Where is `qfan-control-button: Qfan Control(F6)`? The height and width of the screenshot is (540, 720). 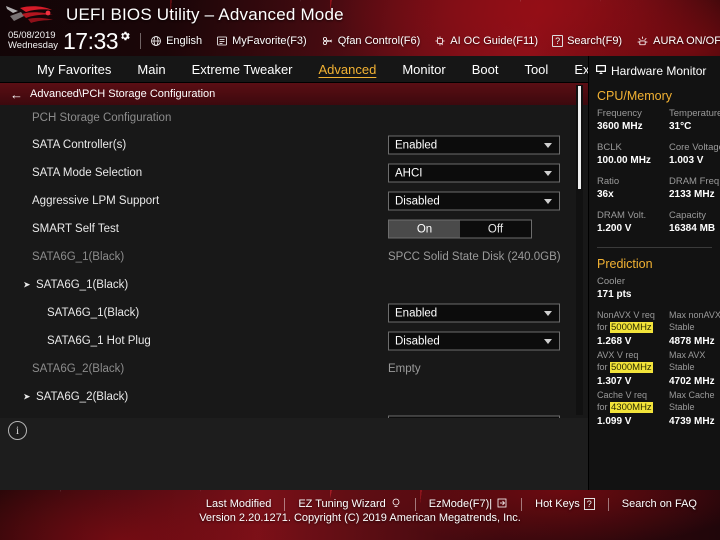 qfan-control-button: Qfan Control(F6) is located at coordinates (371, 41).